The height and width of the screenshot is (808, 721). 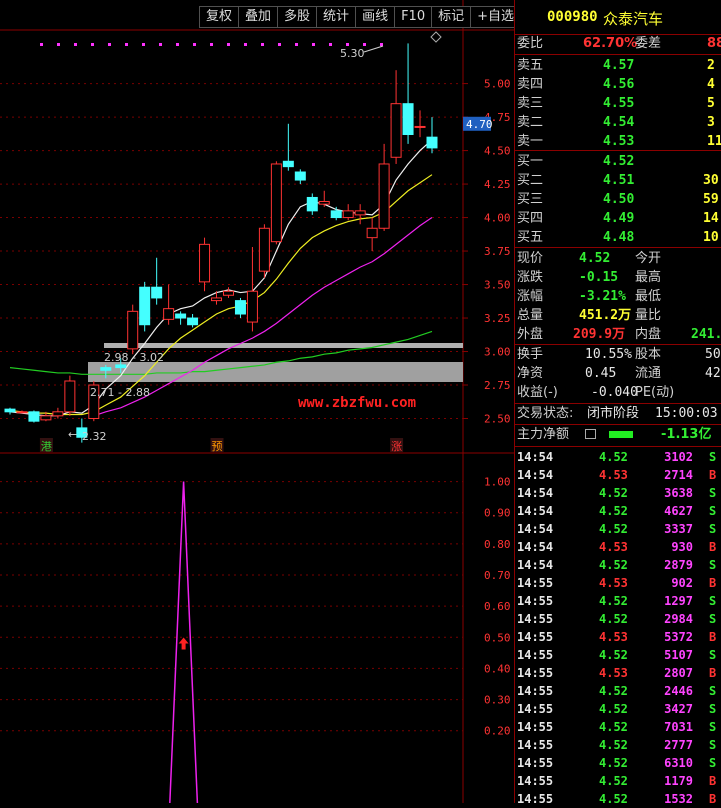 I want to click on order-price: 4.51, so click(x=619, y=180).